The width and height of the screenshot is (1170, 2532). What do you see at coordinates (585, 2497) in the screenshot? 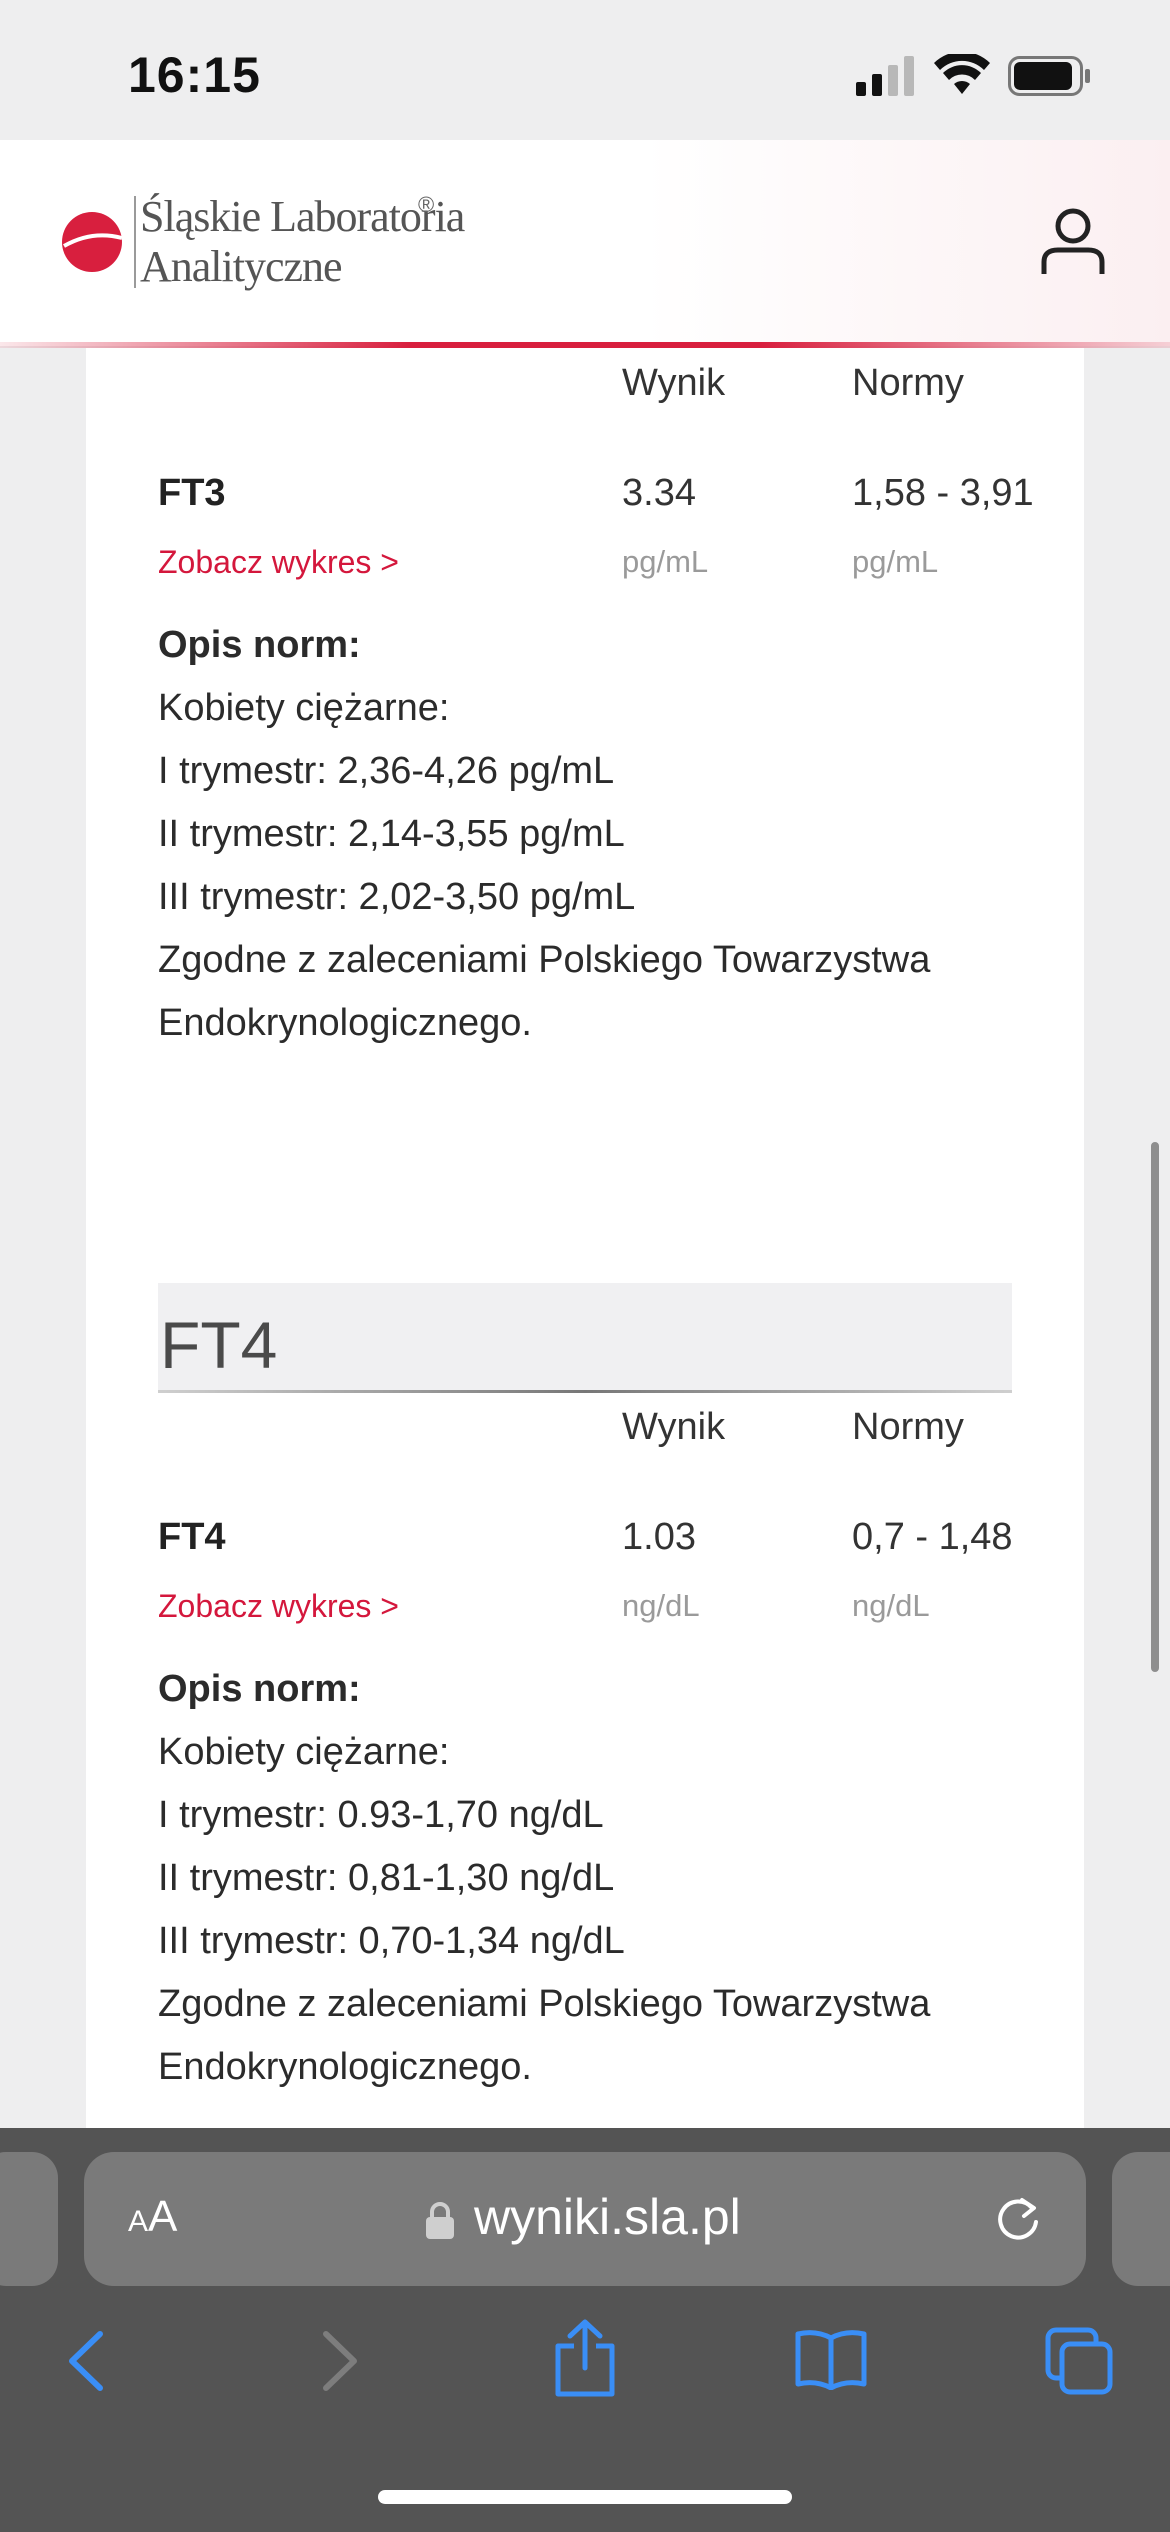
I see `home-indicator` at bounding box center [585, 2497].